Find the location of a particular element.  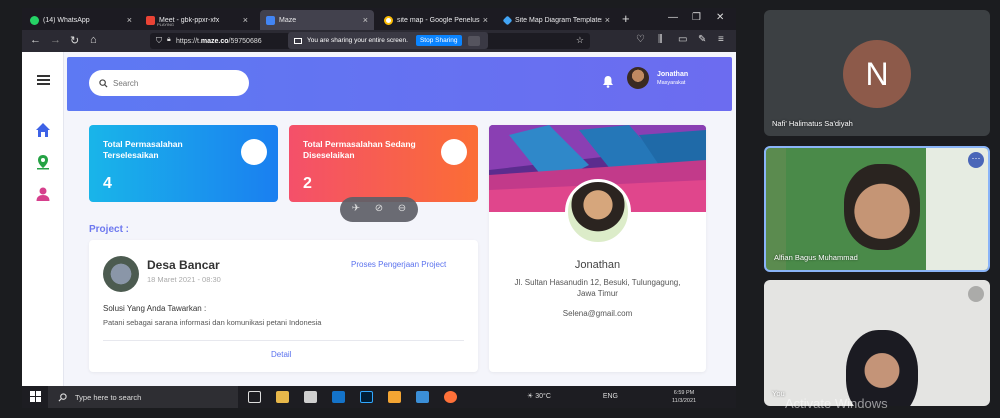

participant-name: Nafi' Halimatus Sa'diyah is located at coordinates (812, 123).